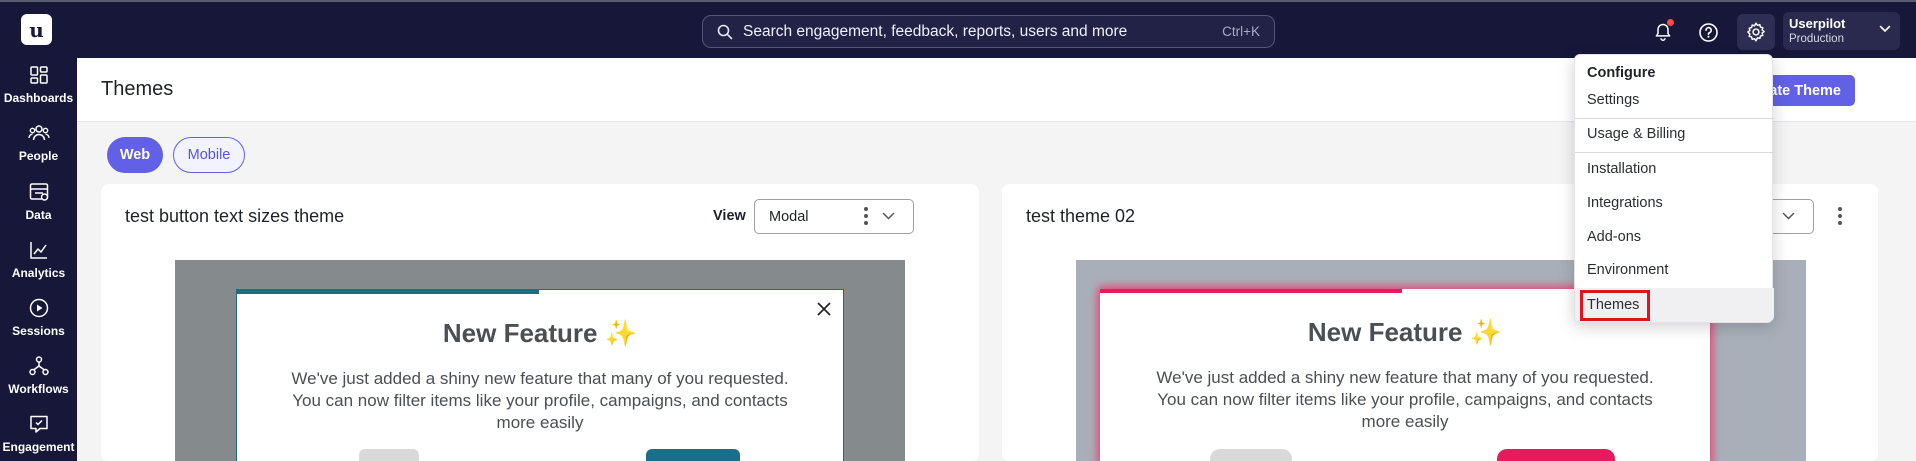 The height and width of the screenshot is (461, 1916). I want to click on settings-button, so click(1756, 32).